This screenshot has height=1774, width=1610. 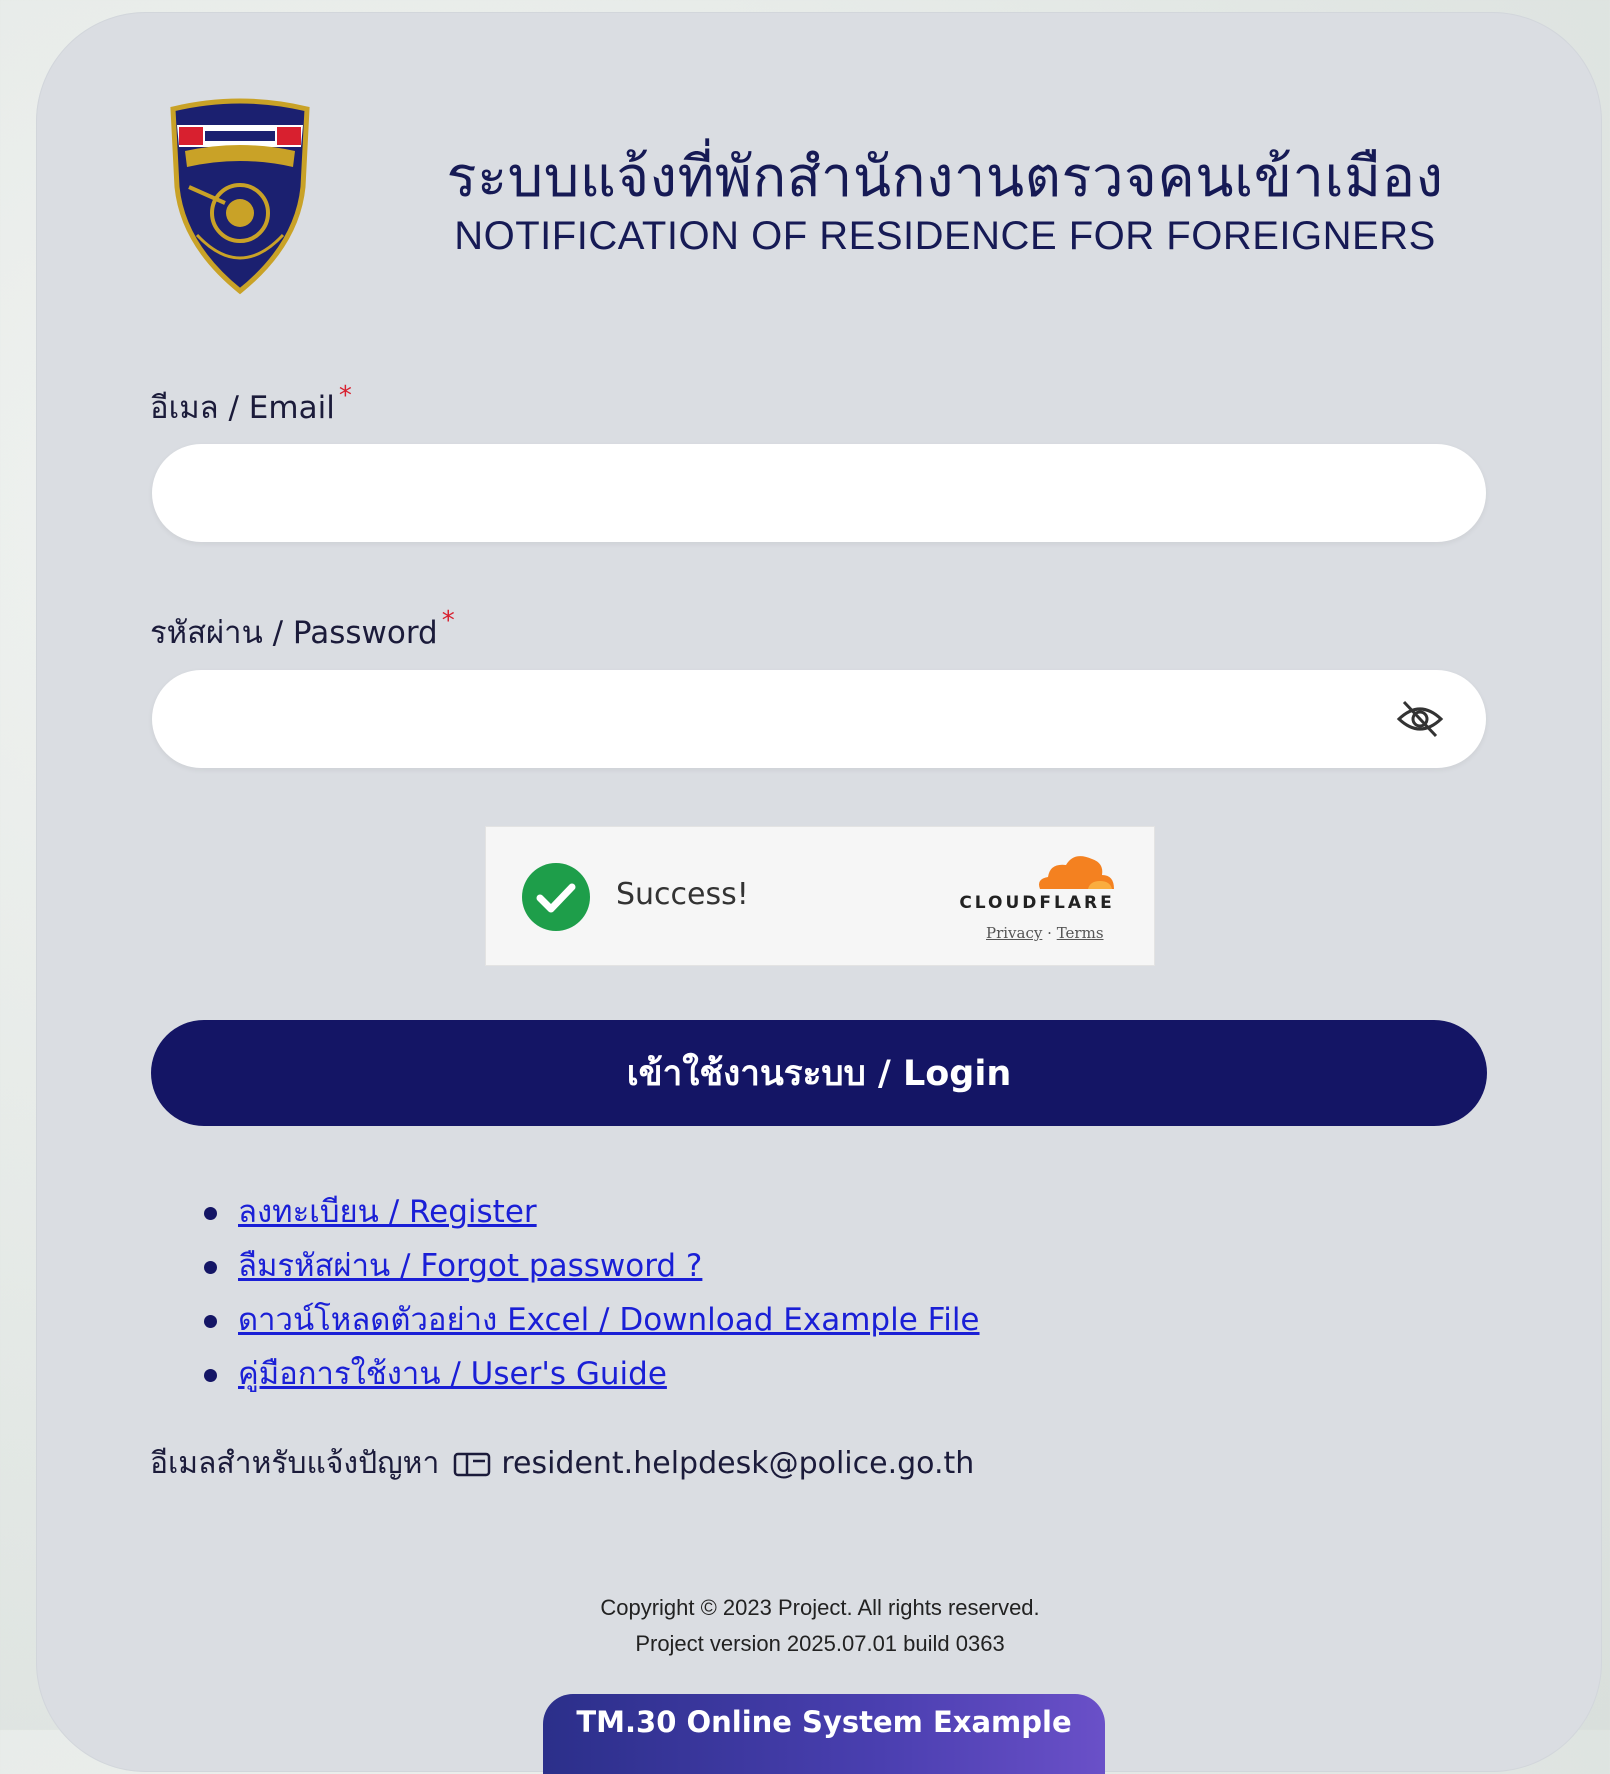 I want to click on version-text: Project version 2025.07.01 build 0363, so click(x=820, y=1643).